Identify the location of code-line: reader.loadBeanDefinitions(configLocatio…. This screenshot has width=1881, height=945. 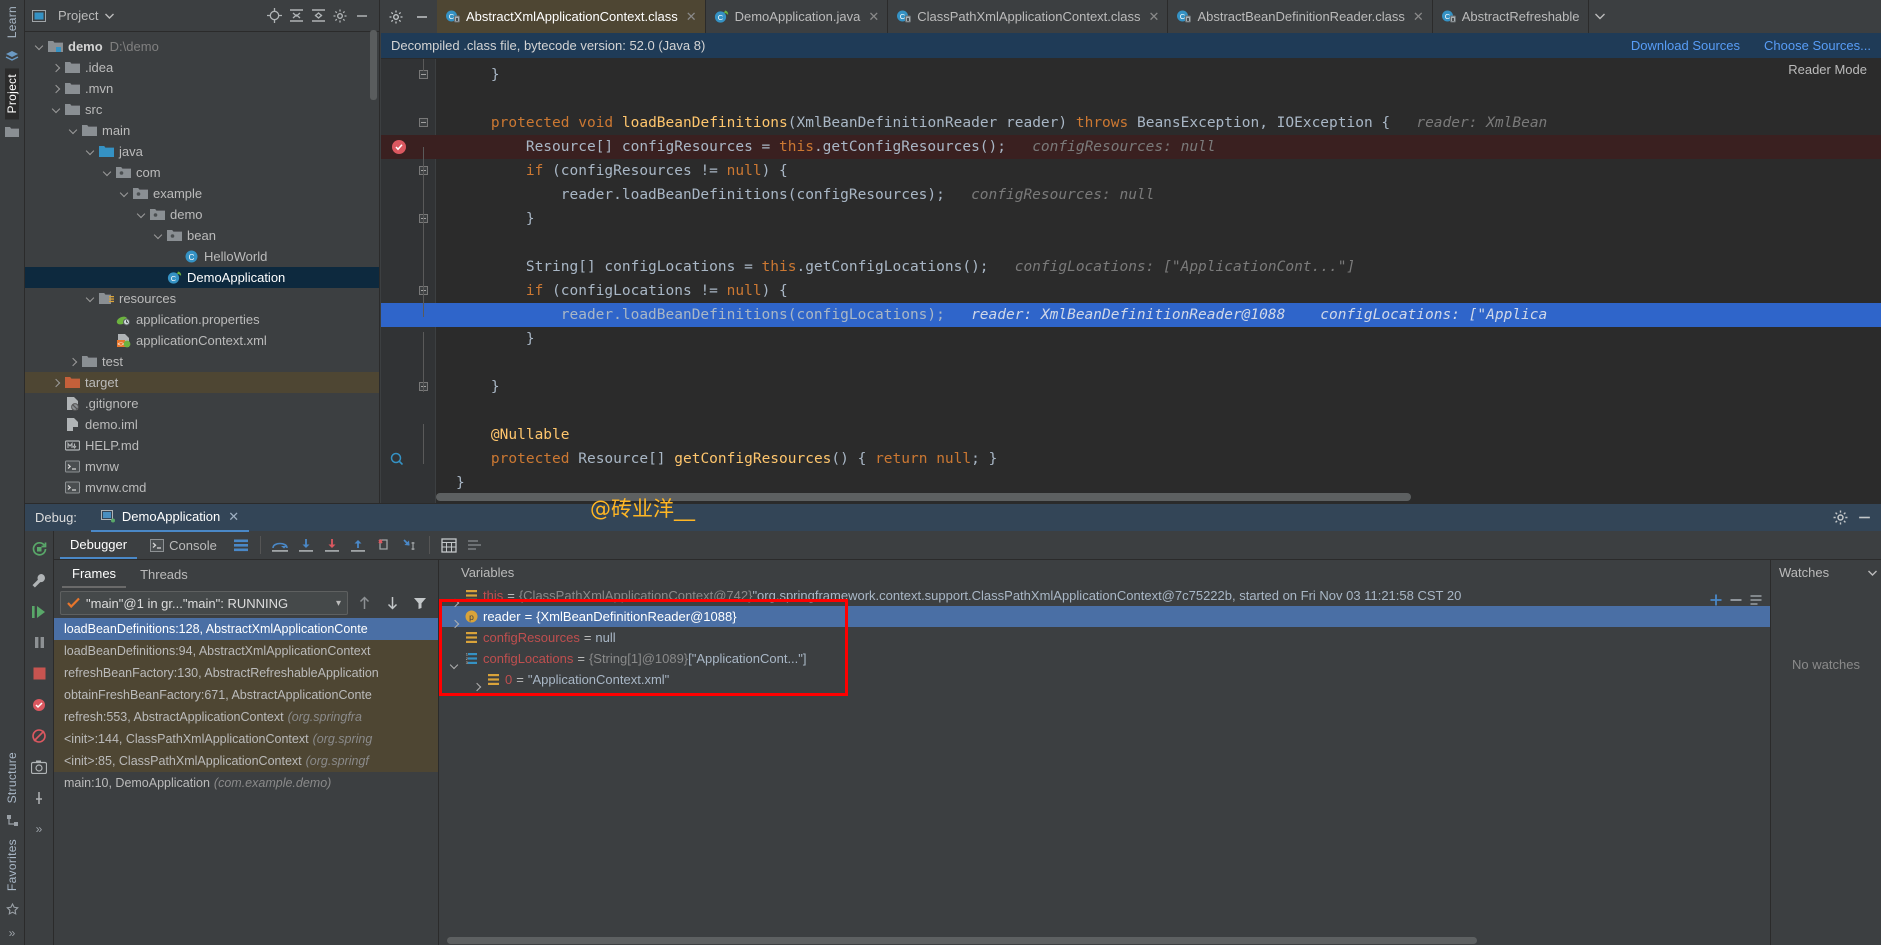
(1131, 315).